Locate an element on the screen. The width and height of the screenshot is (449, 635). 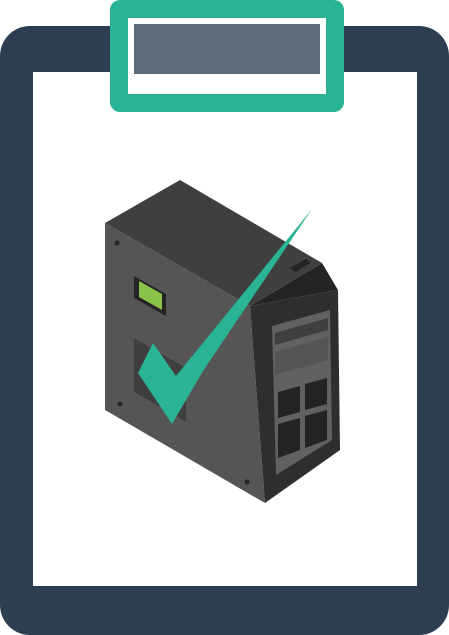
clipboard-clip is located at coordinates (227, 56).